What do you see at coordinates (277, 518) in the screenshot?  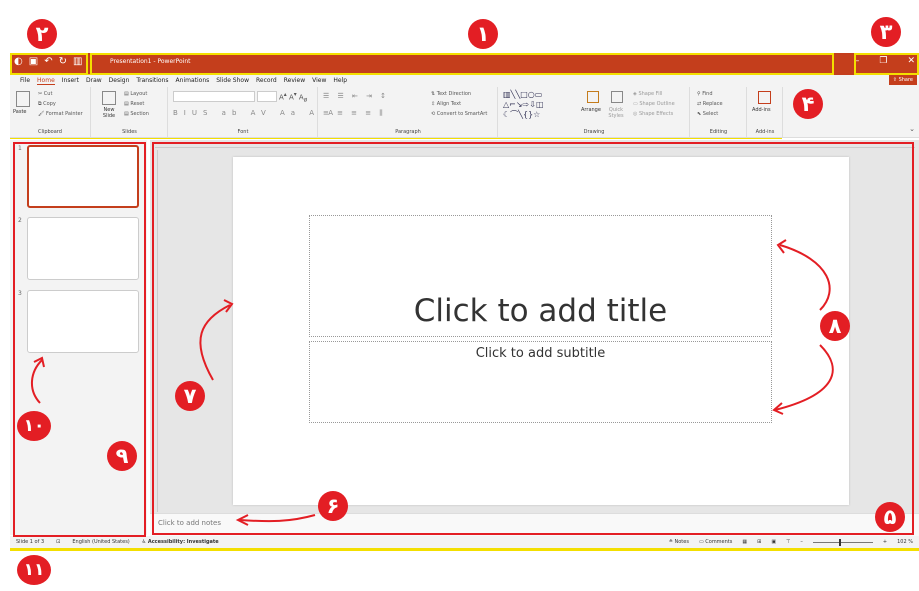 I see `arrow-to-notes` at bounding box center [277, 518].